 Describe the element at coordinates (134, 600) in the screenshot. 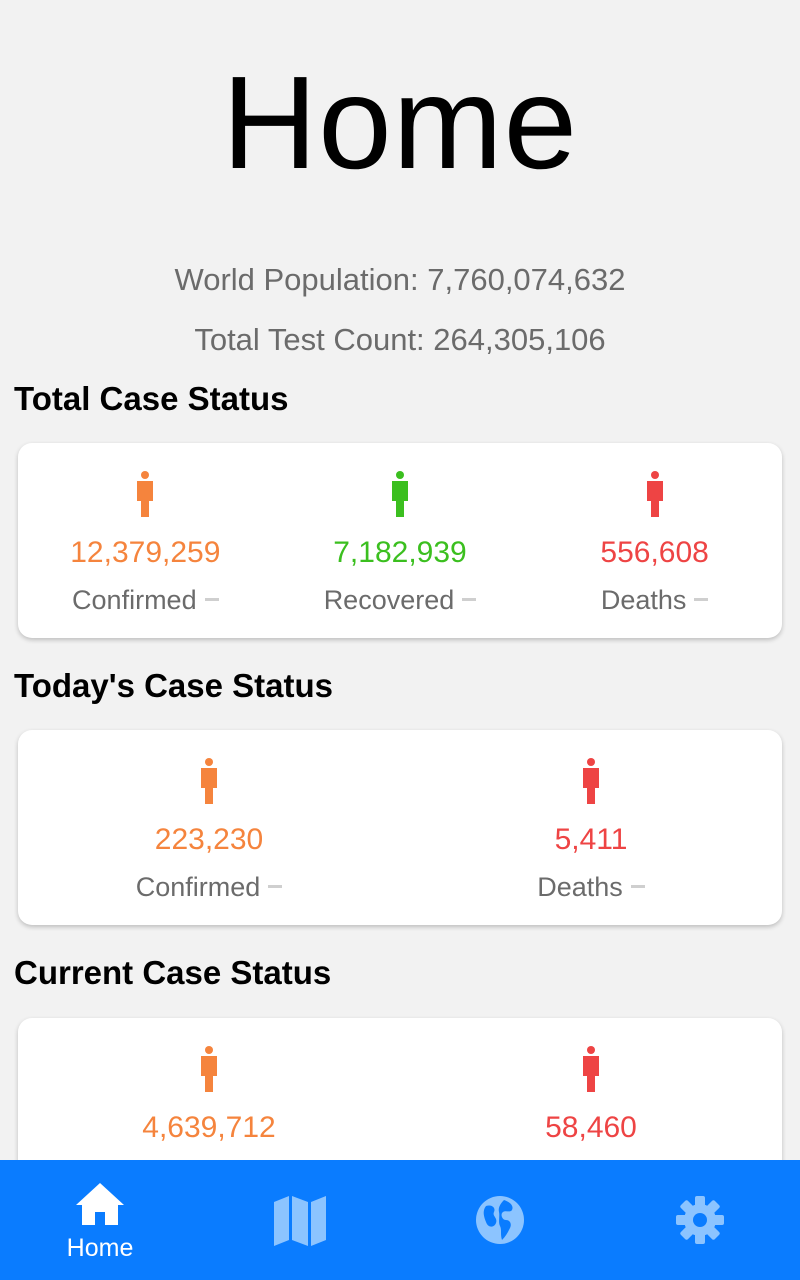

I see `total-confirmed-label-text: Confirmed` at that location.